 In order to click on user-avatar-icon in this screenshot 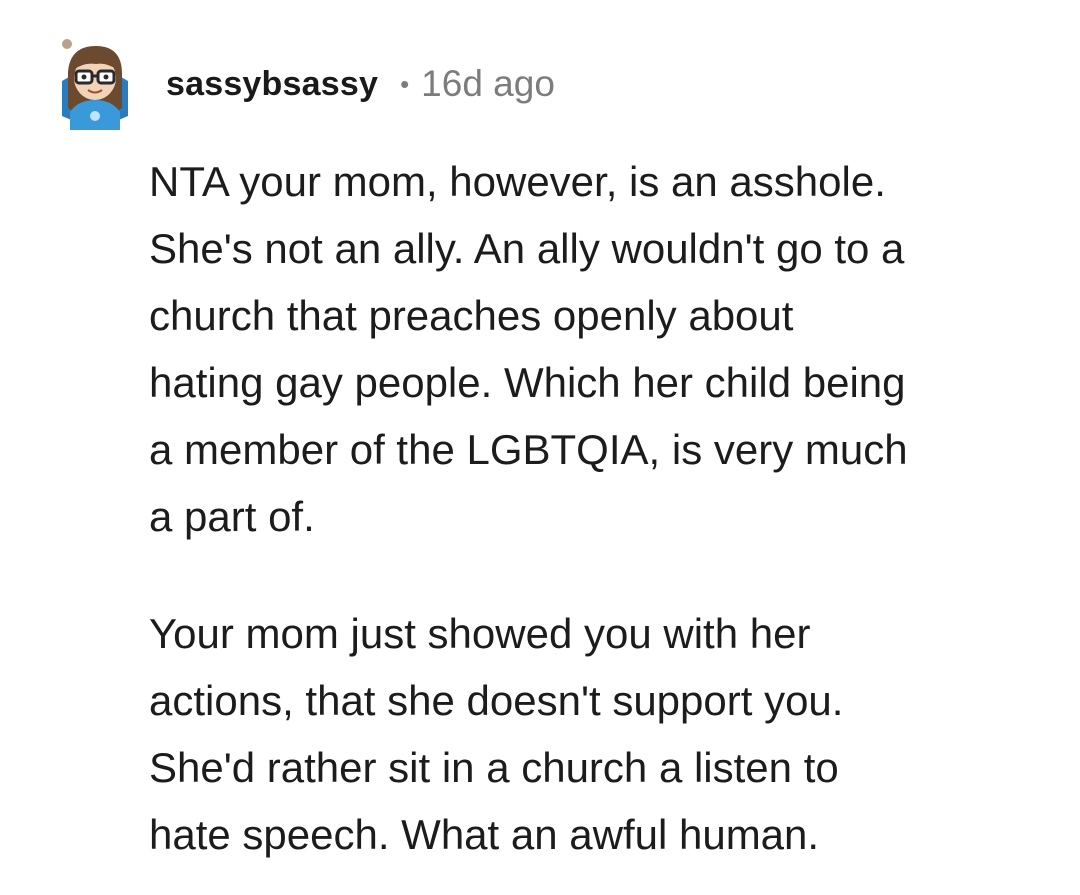, I will do `click(95, 84)`.